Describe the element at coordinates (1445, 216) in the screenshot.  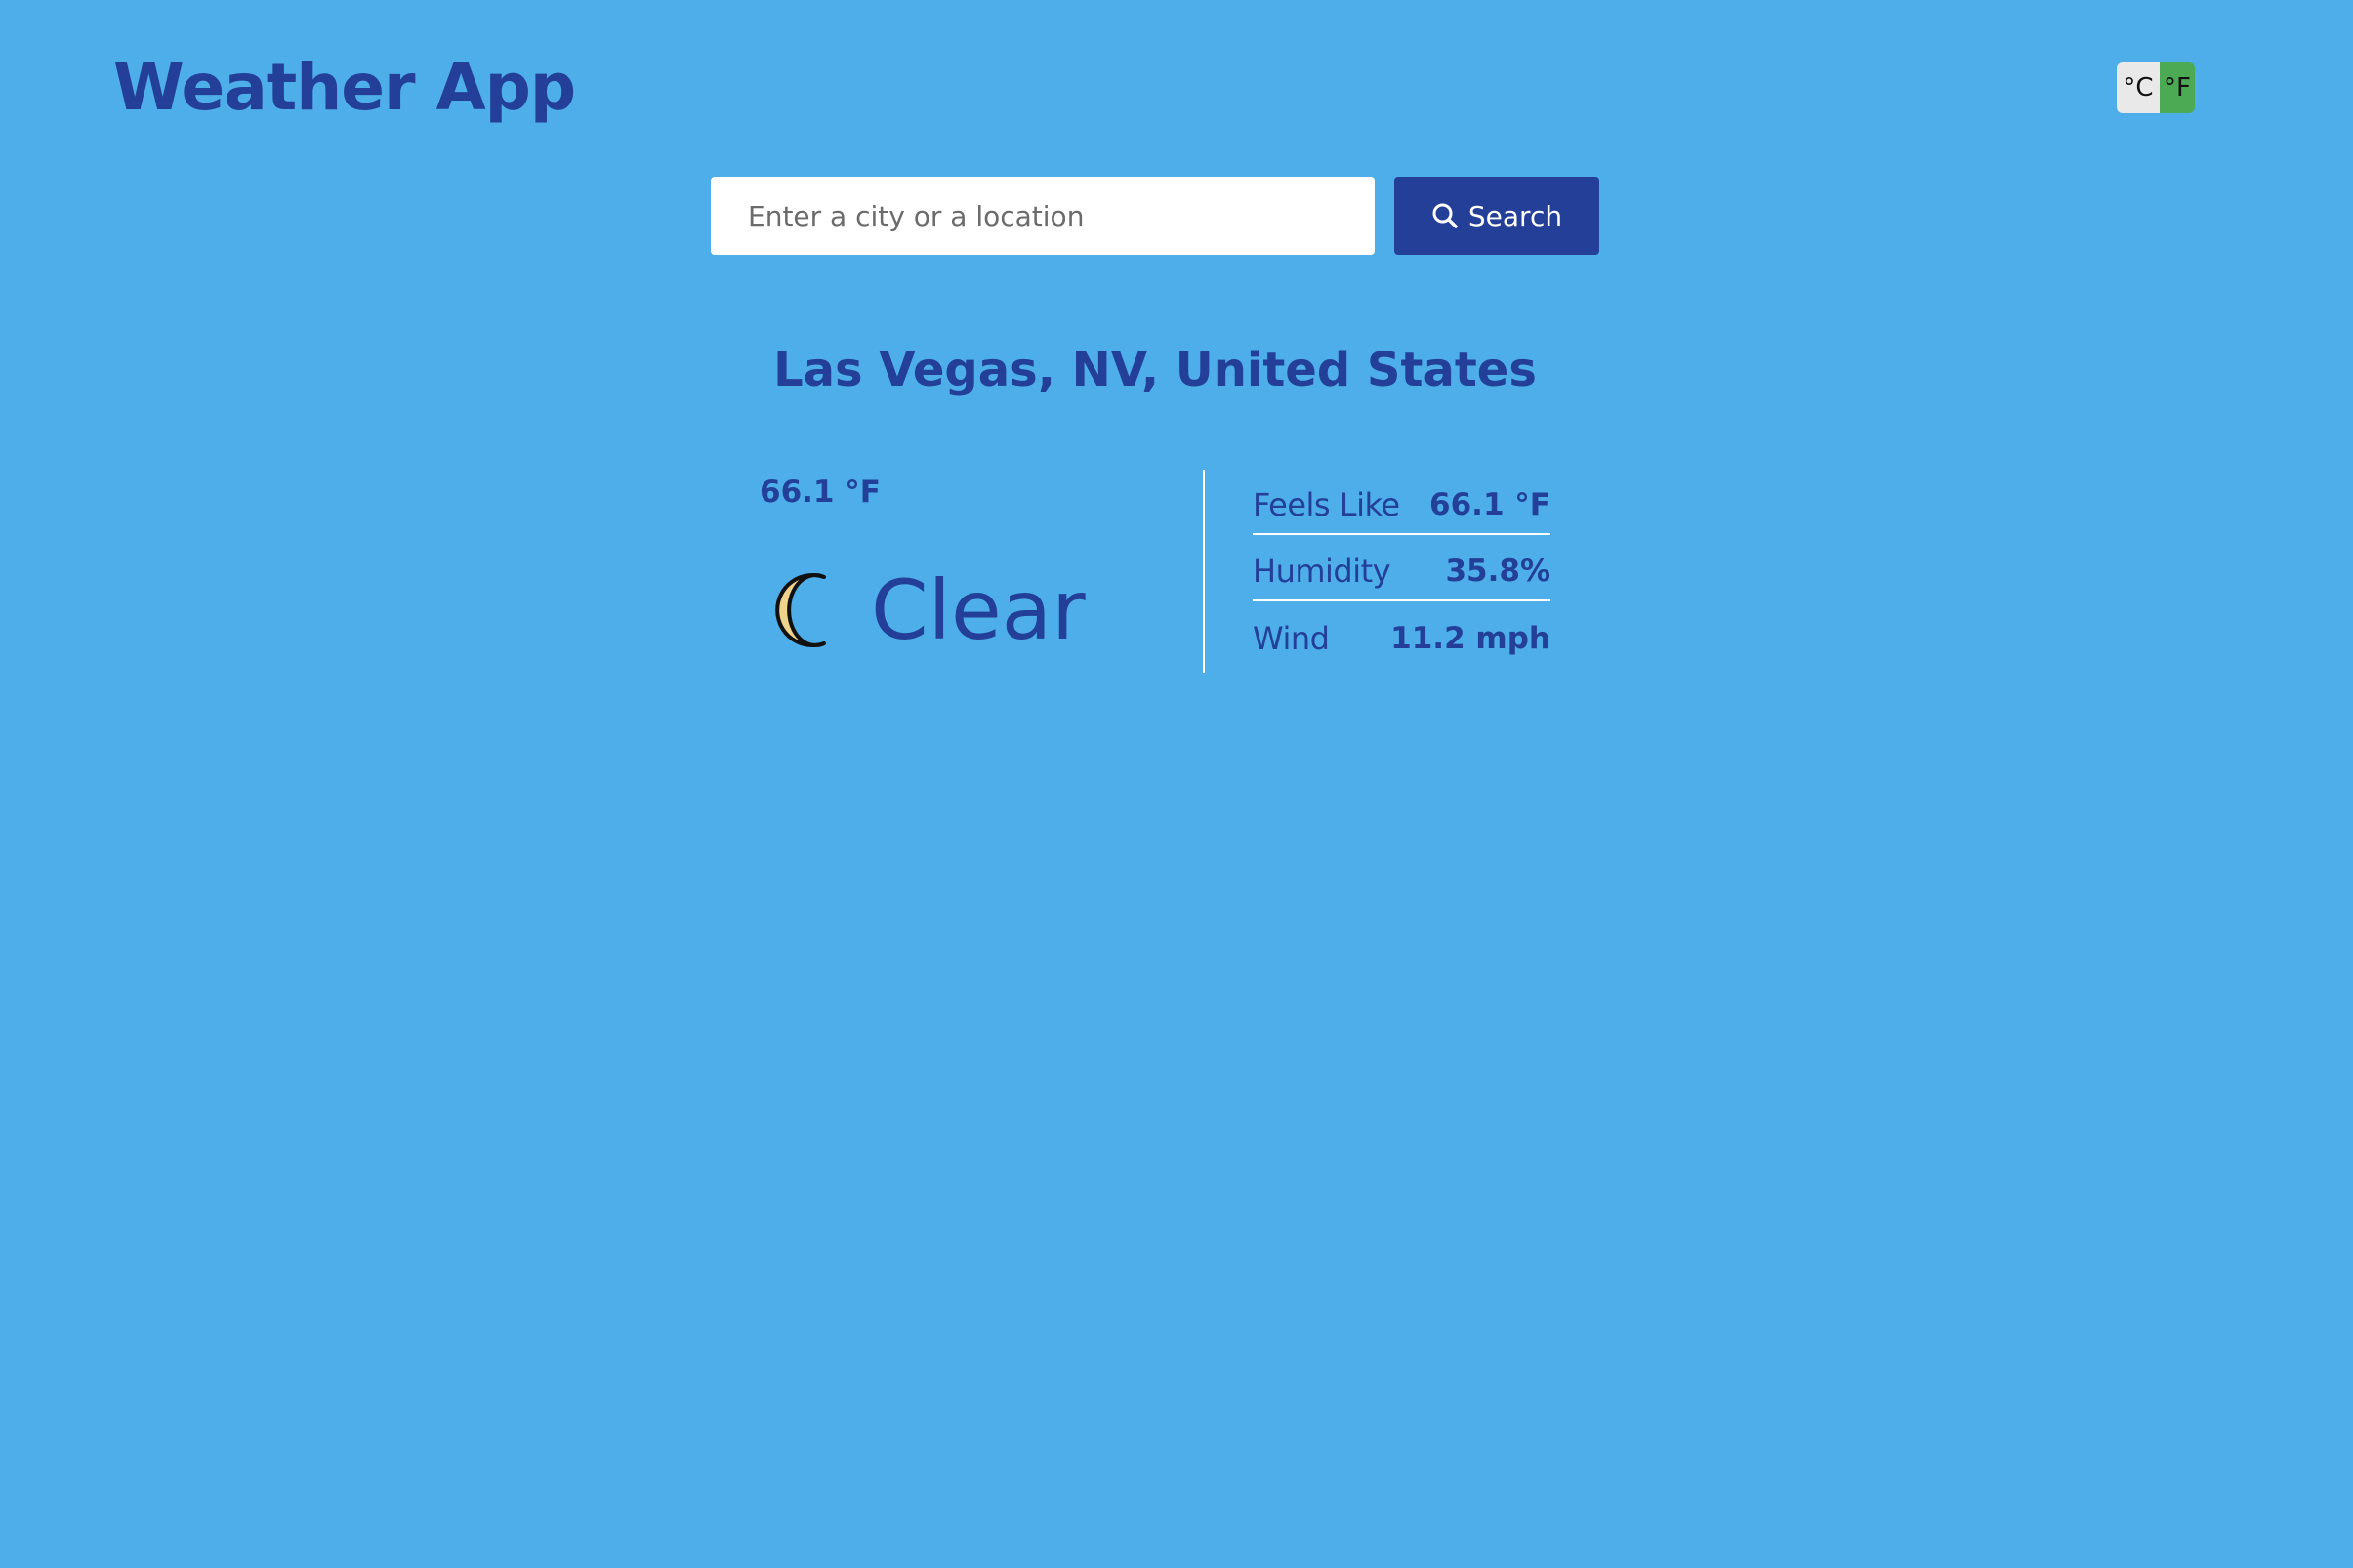
I see `search-icon` at that location.